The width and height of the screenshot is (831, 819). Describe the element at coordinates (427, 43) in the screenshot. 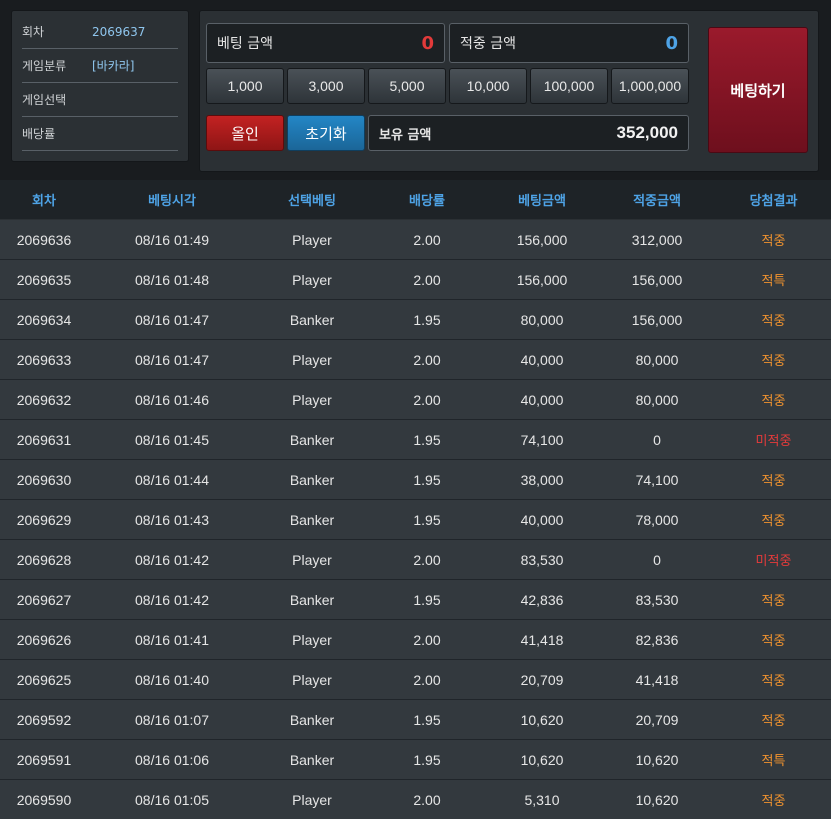

I see `bet-amount-value: 0` at that location.